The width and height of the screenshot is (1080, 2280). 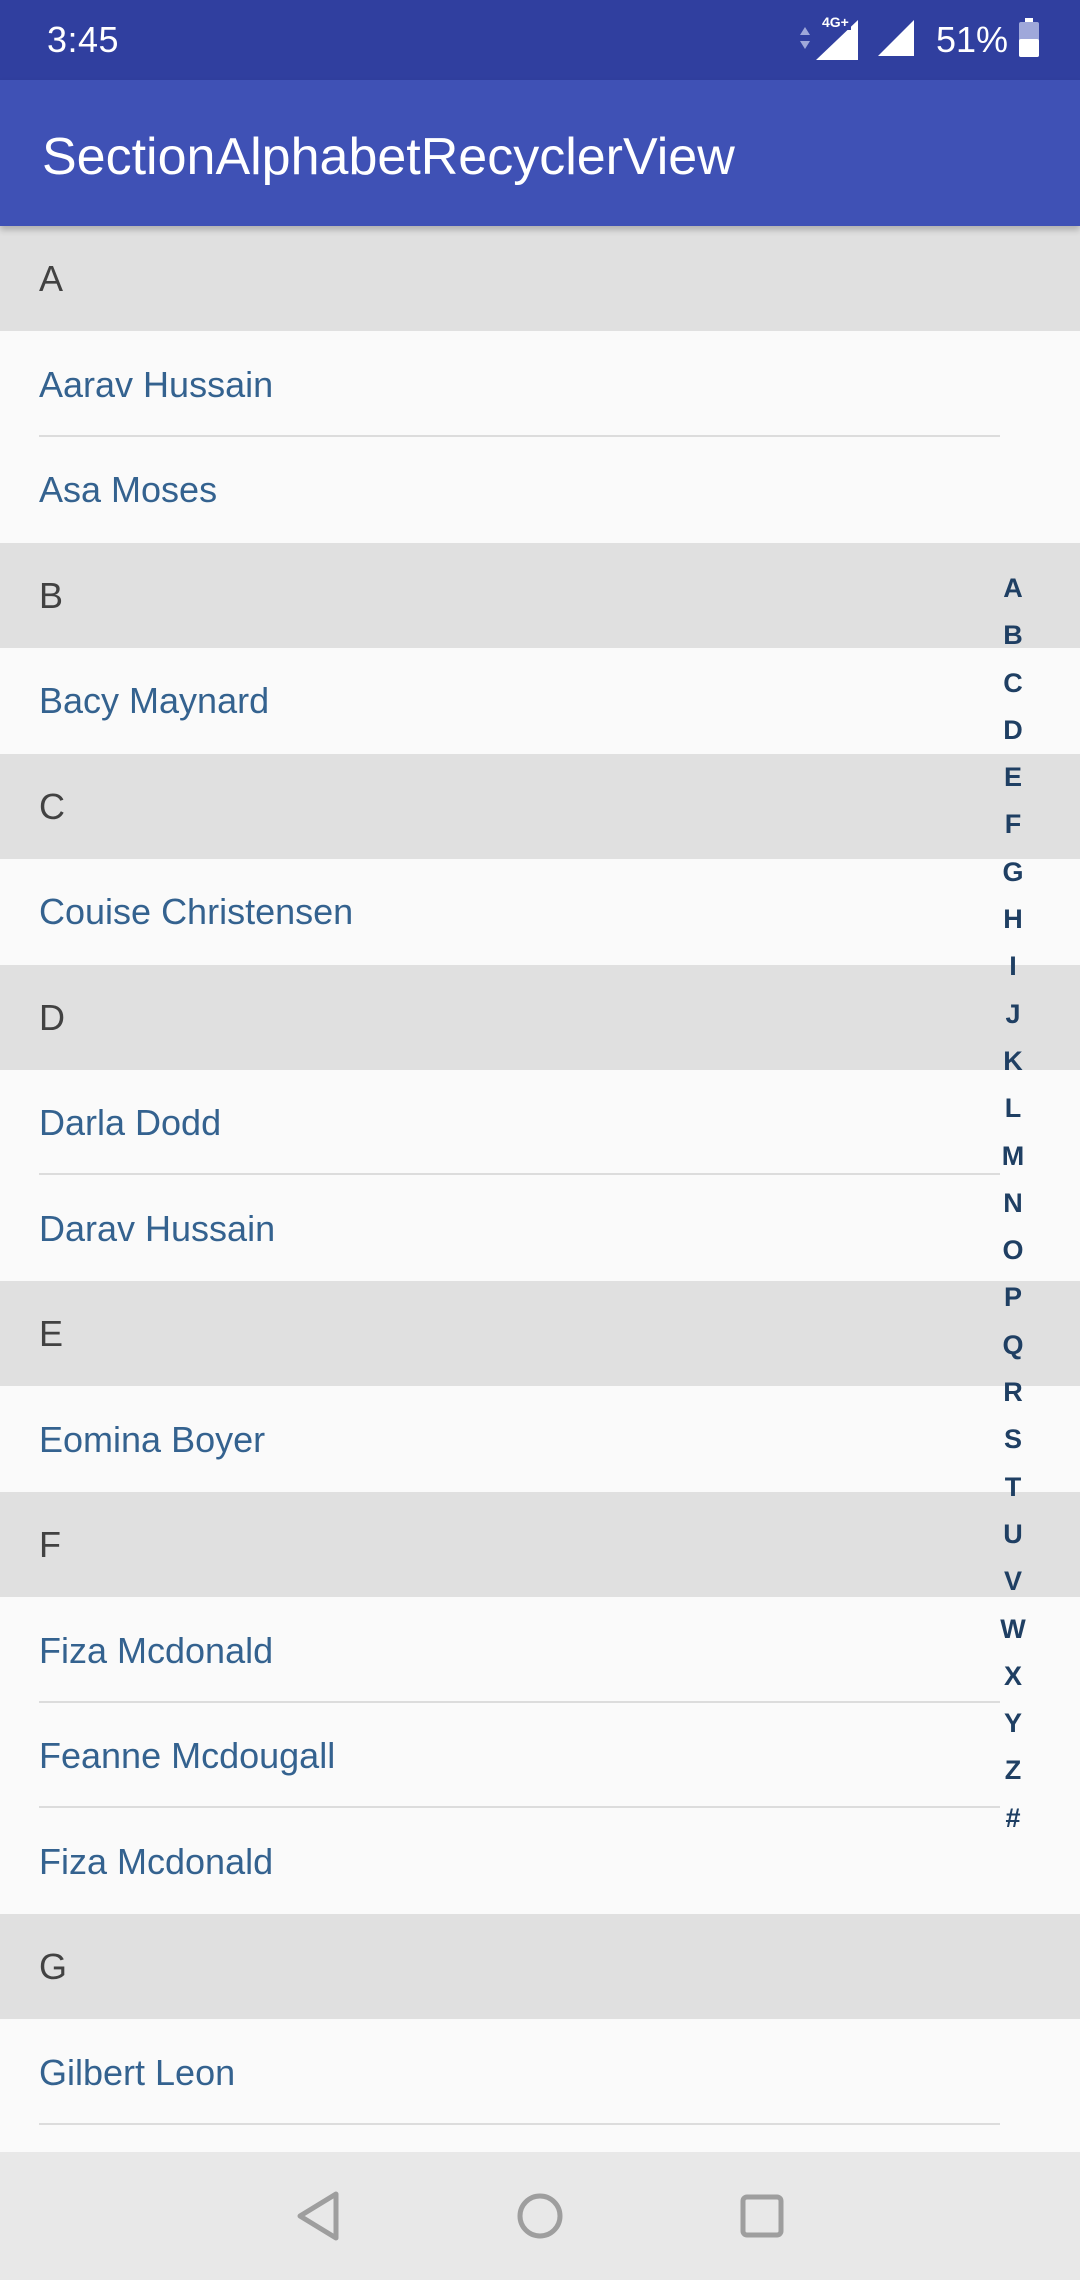 I want to click on row-divider, so click(x=519, y=2123).